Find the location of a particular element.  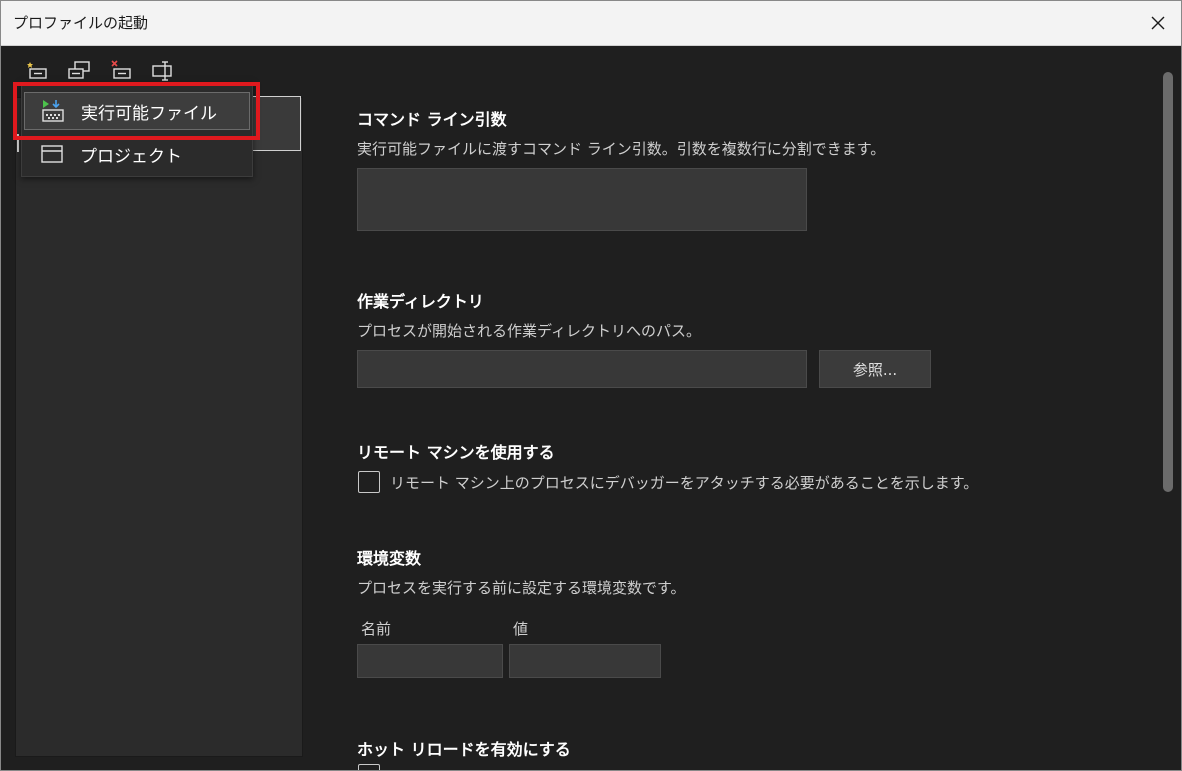

env-description: プロセスを実行する前に設定する環境変数です。 is located at coordinates (521, 588).